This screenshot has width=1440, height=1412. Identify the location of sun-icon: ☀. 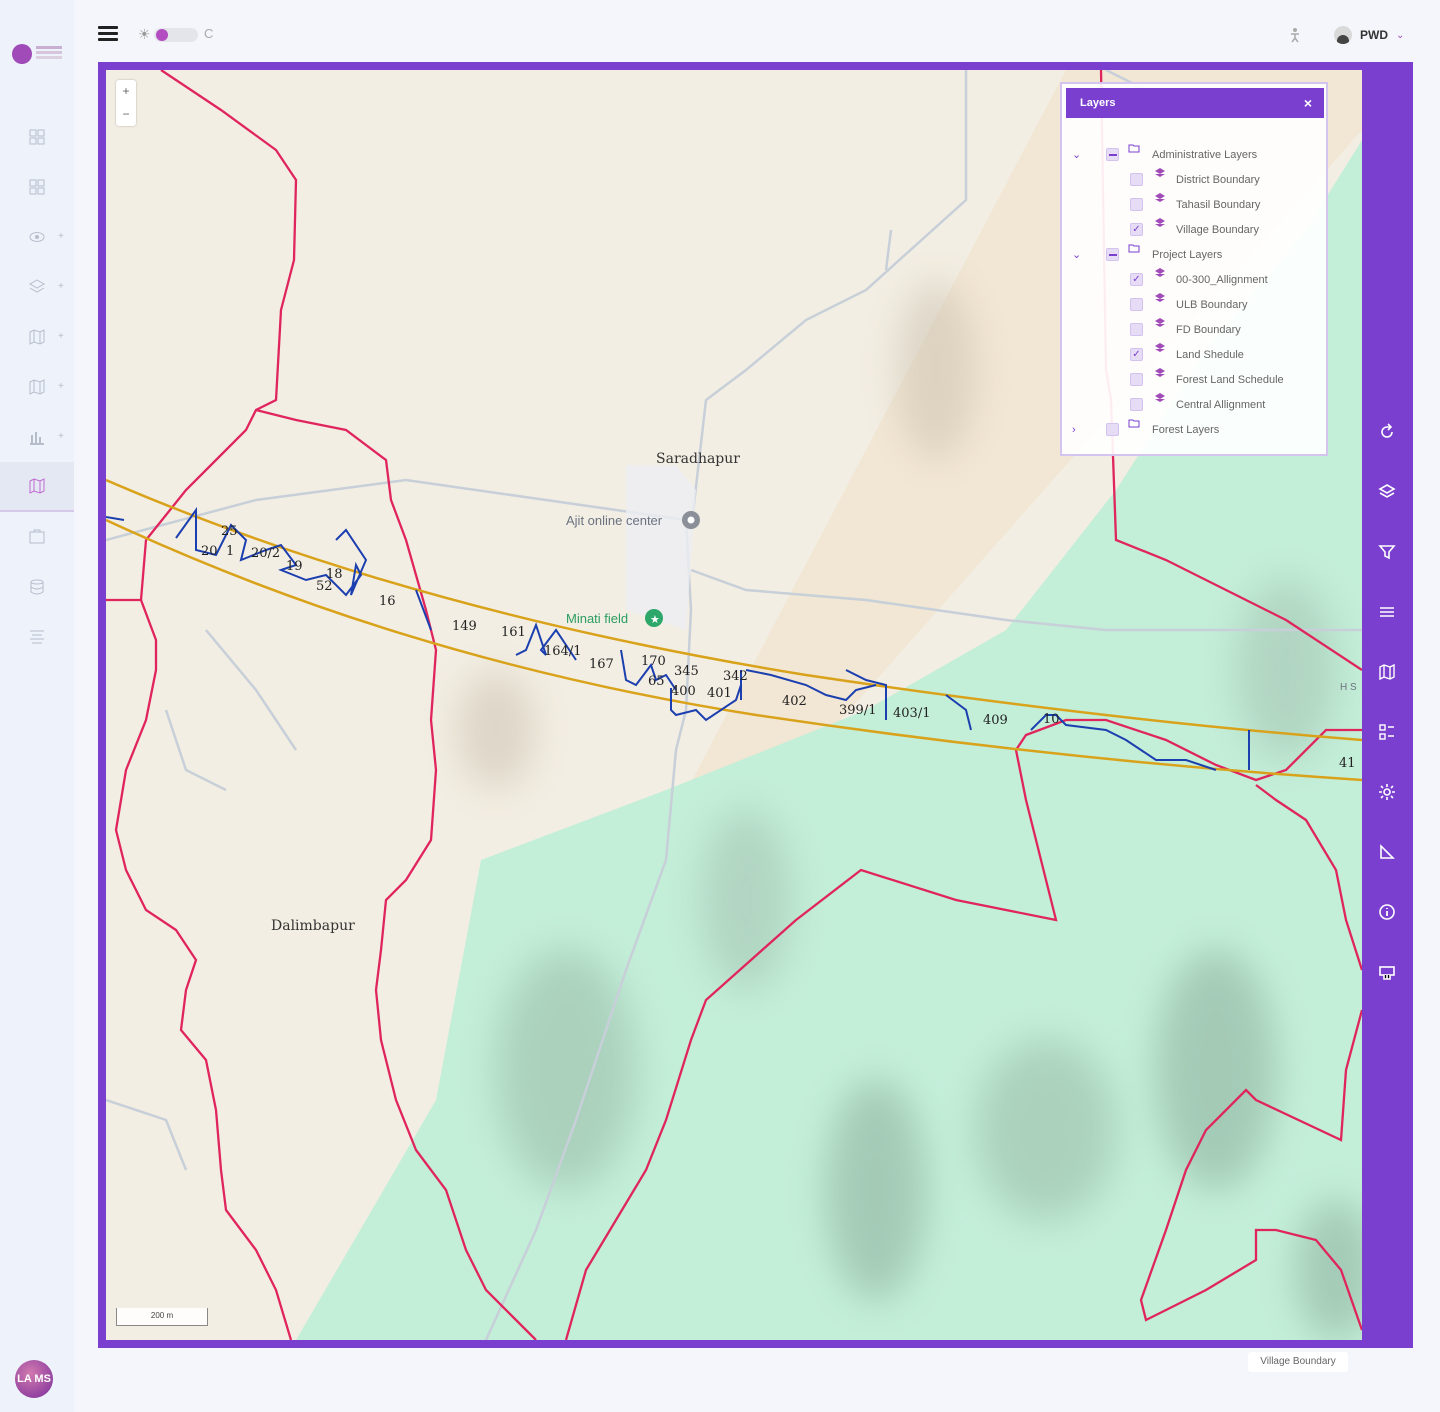
(144, 34).